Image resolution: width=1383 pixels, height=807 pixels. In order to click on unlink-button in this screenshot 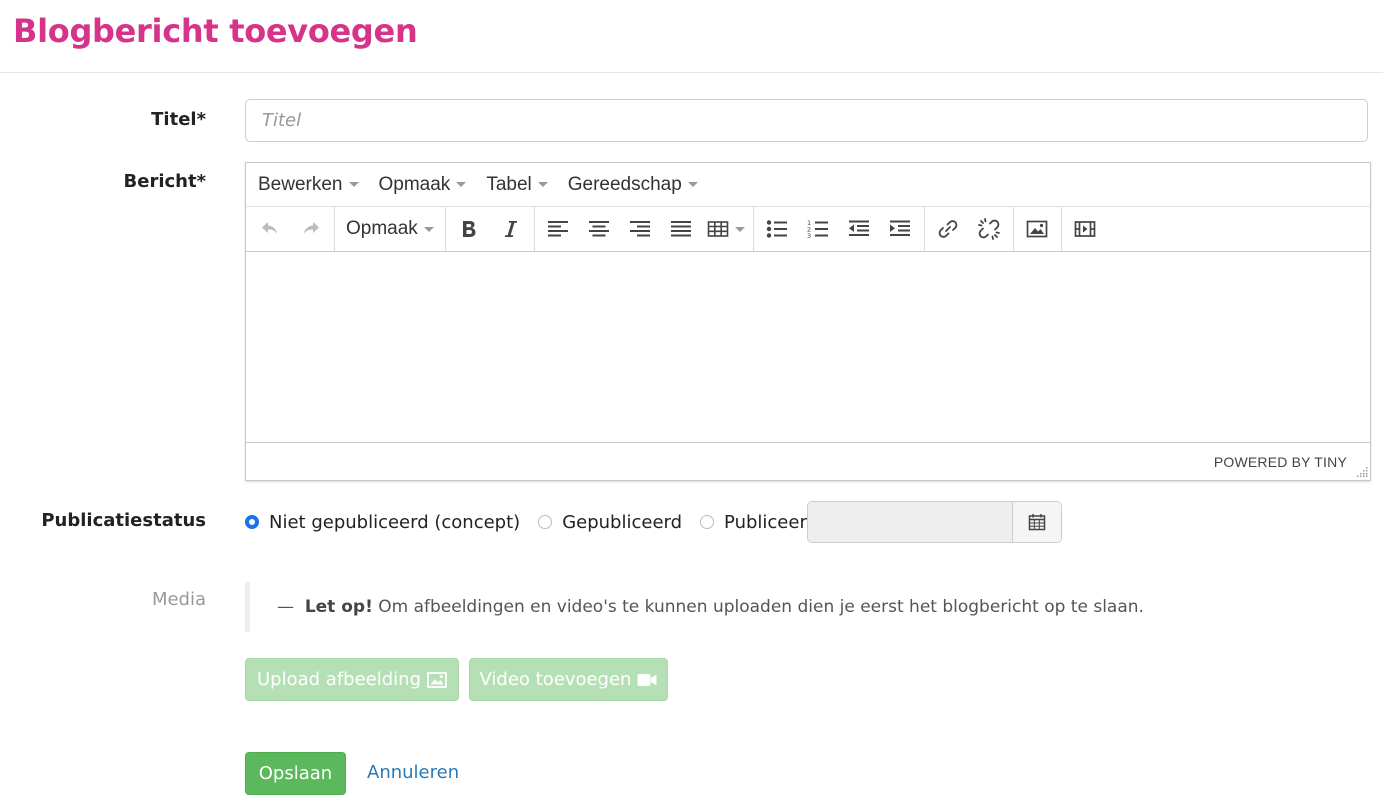, I will do `click(989, 229)`.